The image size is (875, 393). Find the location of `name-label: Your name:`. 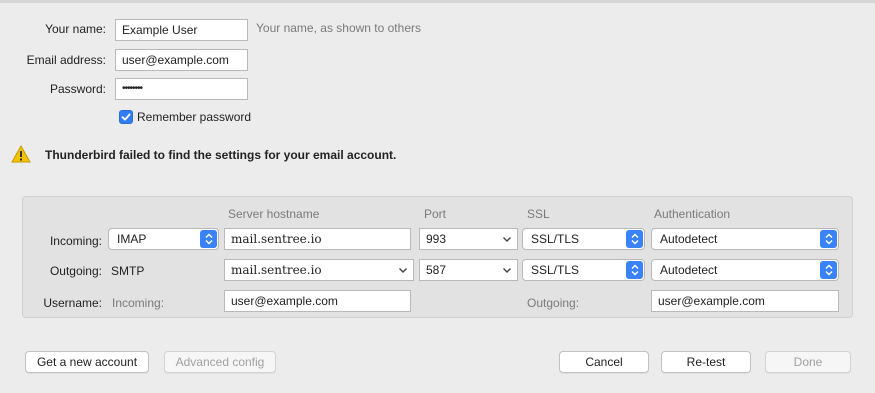

name-label: Your name: is located at coordinates (75, 29).